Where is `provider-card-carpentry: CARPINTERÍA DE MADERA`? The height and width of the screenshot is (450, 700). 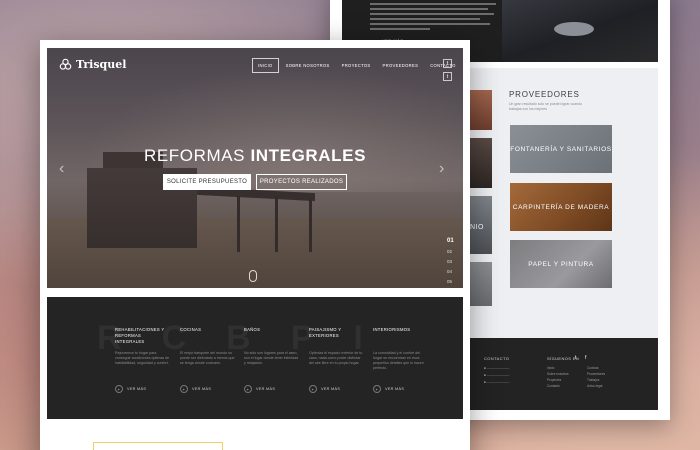
provider-card-carpentry: CARPINTERÍA DE MADERA is located at coordinates (561, 207).